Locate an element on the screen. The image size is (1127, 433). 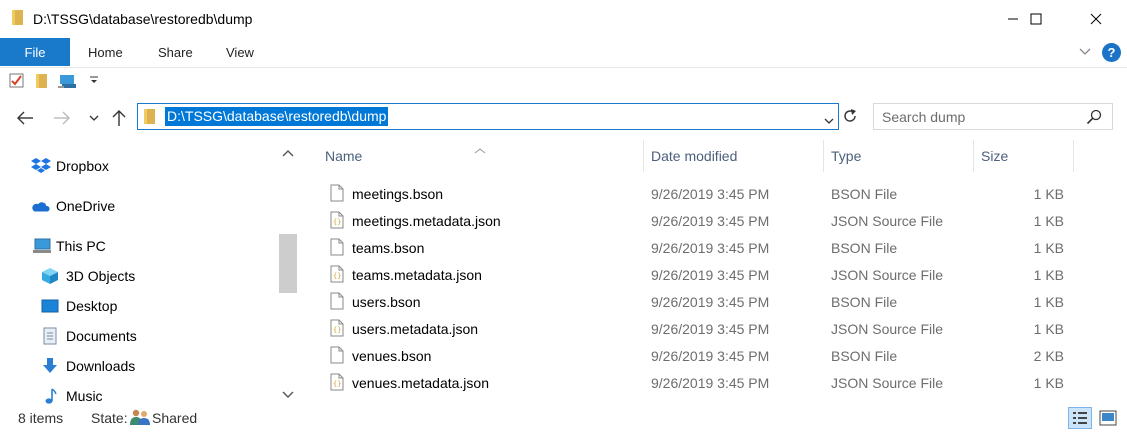
nav-item-3d-objects: 3D Objects is located at coordinates (135, 276).